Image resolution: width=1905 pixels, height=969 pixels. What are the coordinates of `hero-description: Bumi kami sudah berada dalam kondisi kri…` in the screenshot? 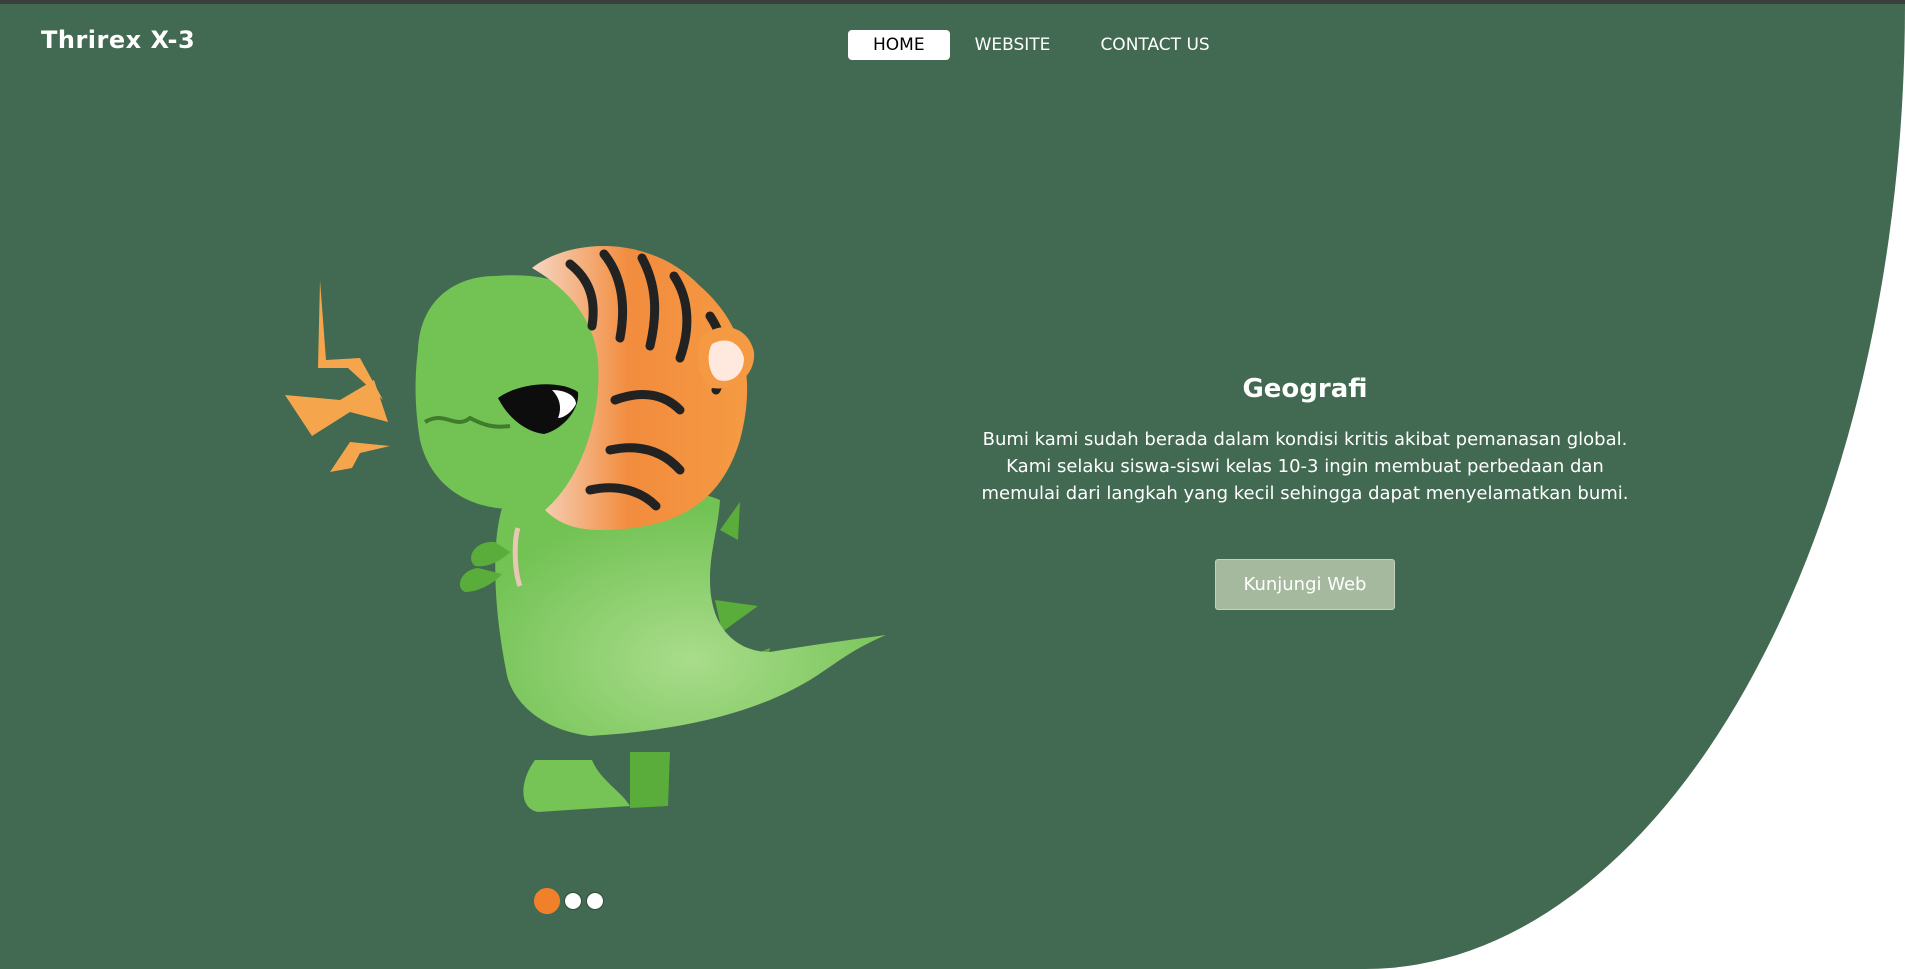 It's located at (1305, 466).